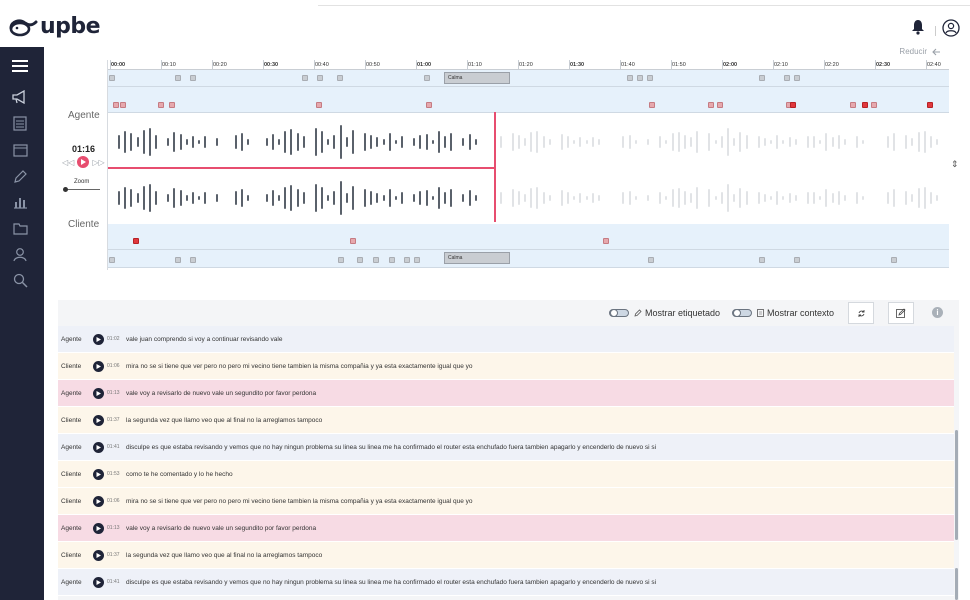  What do you see at coordinates (20, 280) in the screenshot?
I see `search-icon` at bounding box center [20, 280].